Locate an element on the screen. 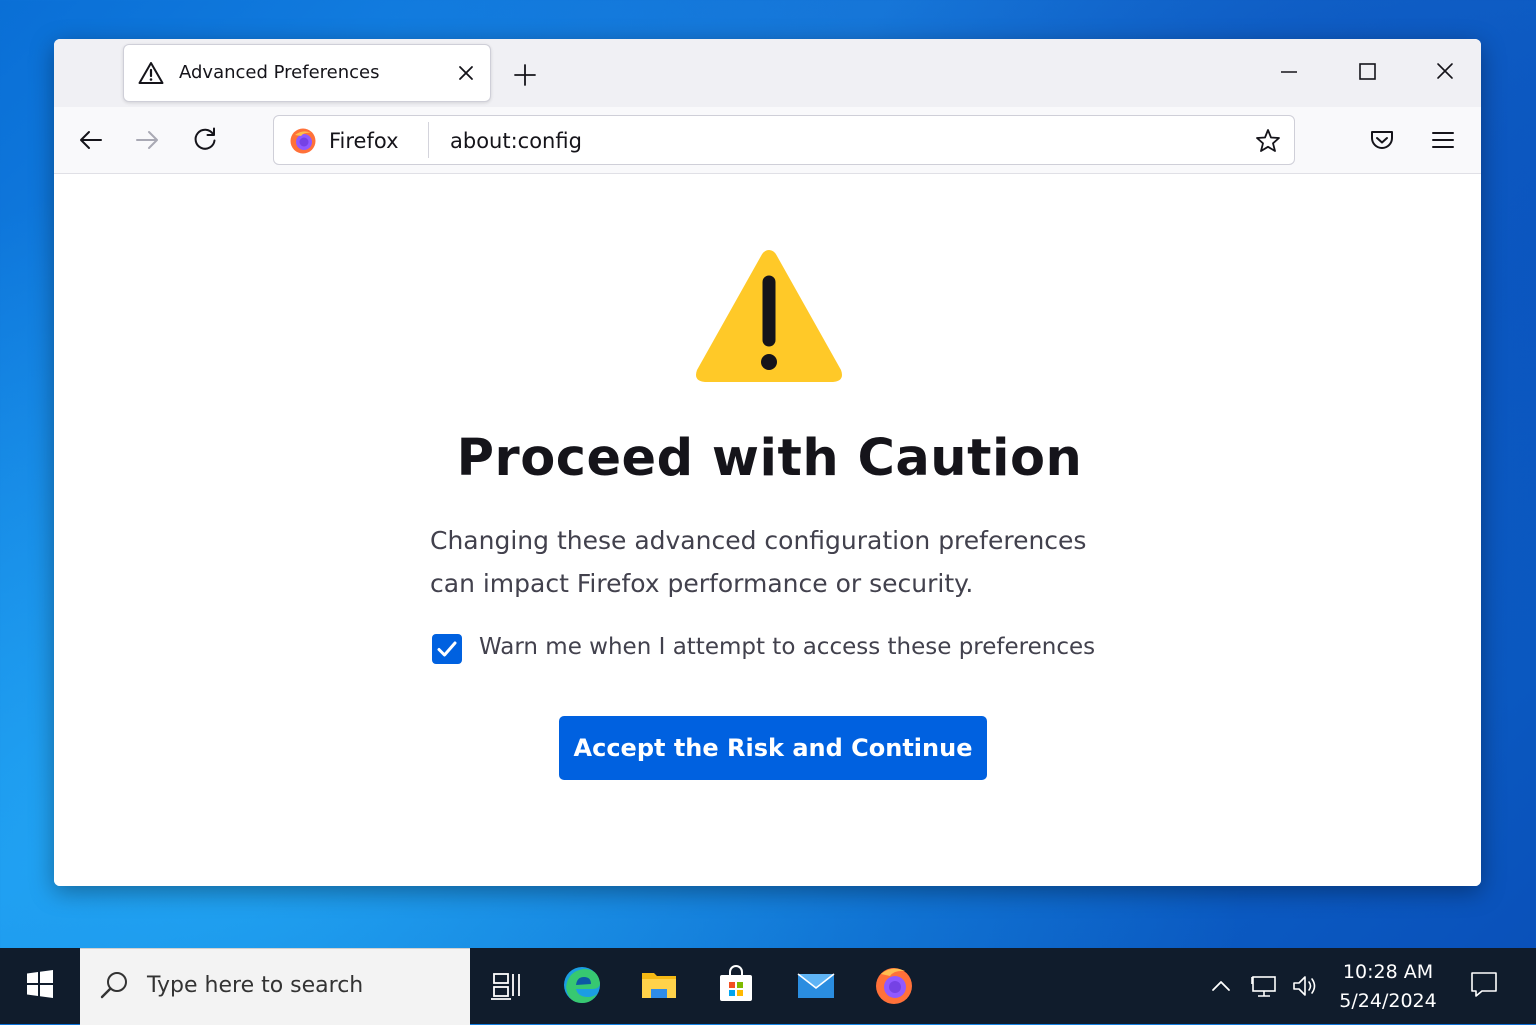 The height and width of the screenshot is (1025, 1536). pocket-icon is located at coordinates (1382, 140).